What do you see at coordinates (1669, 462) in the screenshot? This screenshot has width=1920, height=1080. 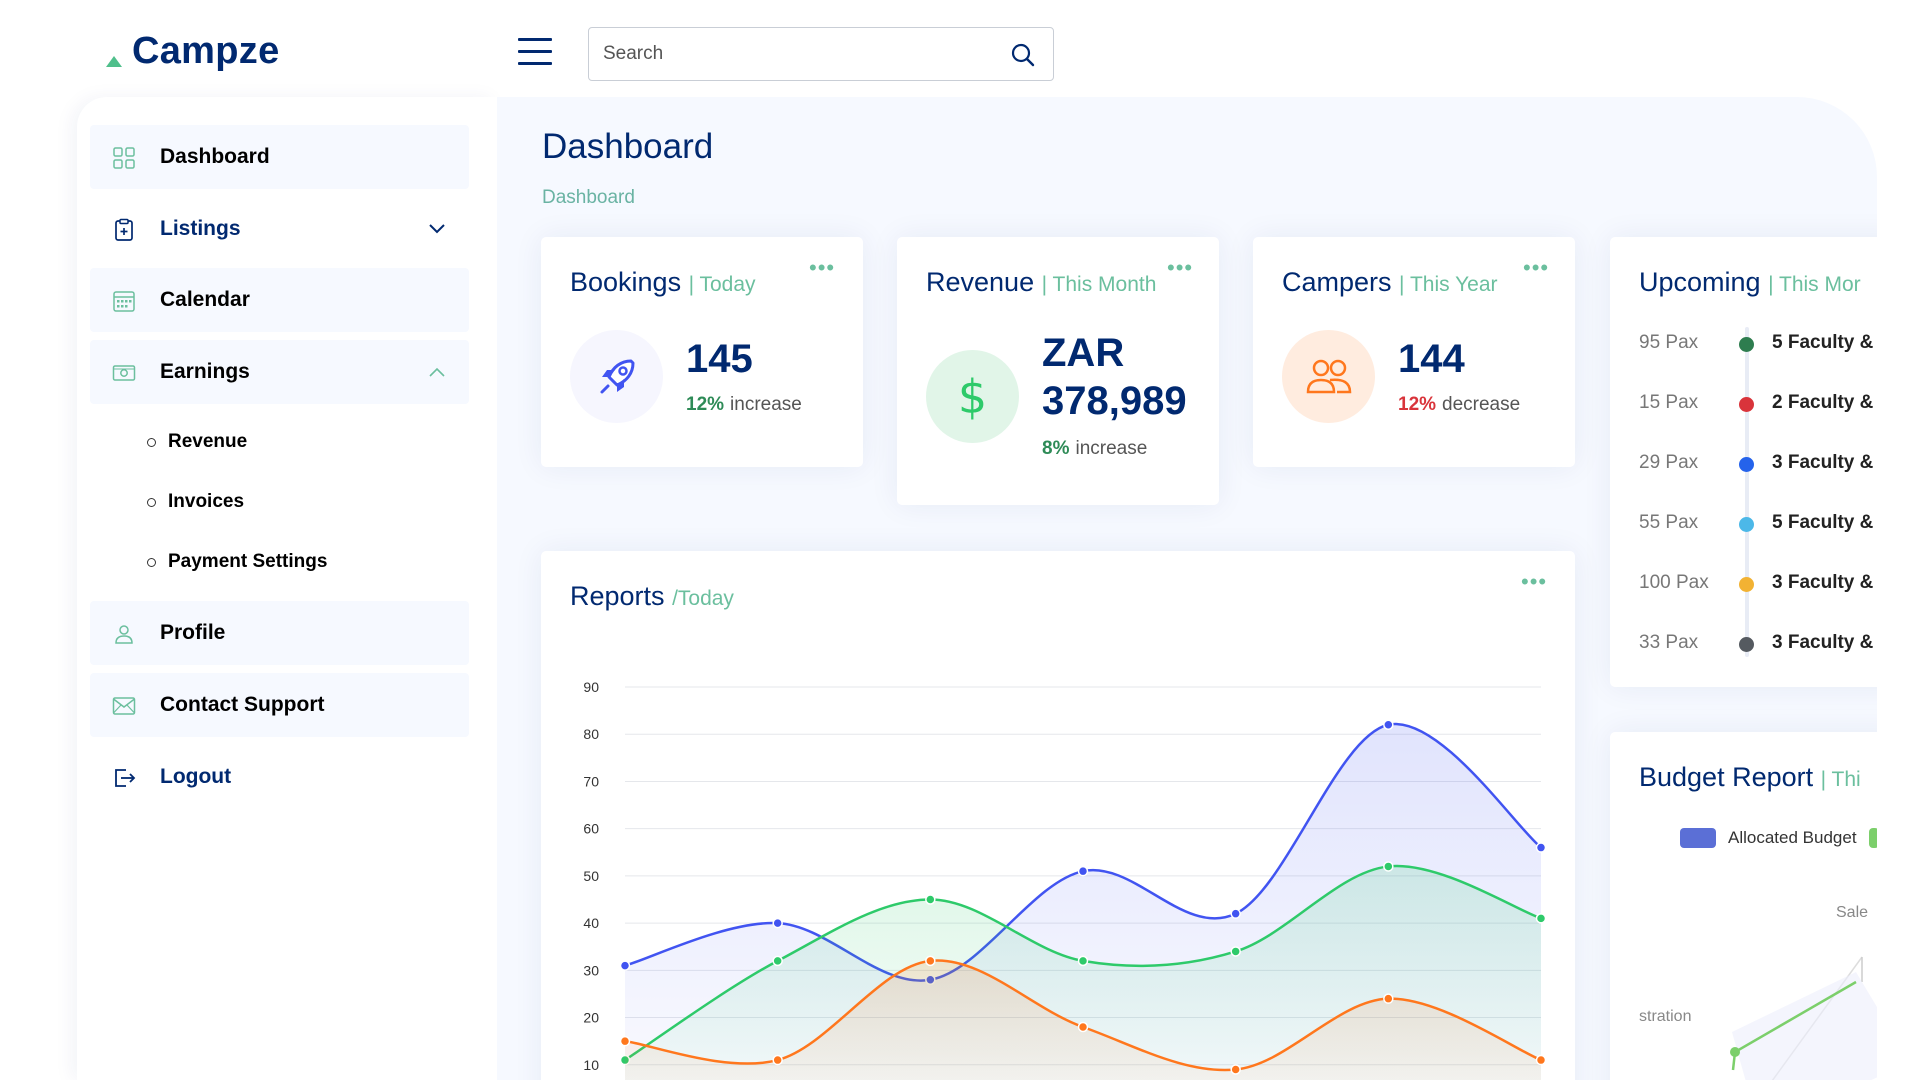 I see `upcoming-pax: 29 Pax` at bounding box center [1669, 462].